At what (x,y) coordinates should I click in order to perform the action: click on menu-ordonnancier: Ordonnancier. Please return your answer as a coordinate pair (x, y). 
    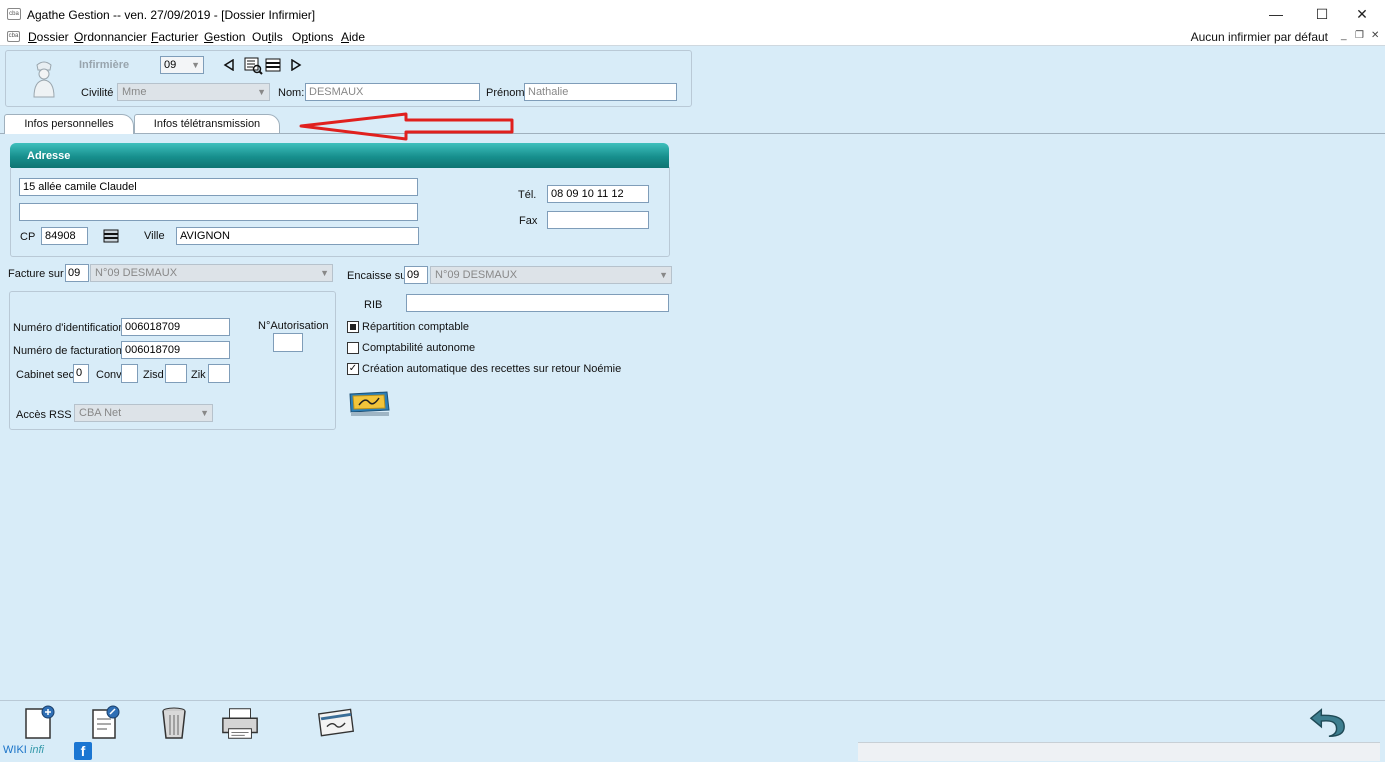
    Looking at the image, I should click on (110, 37).